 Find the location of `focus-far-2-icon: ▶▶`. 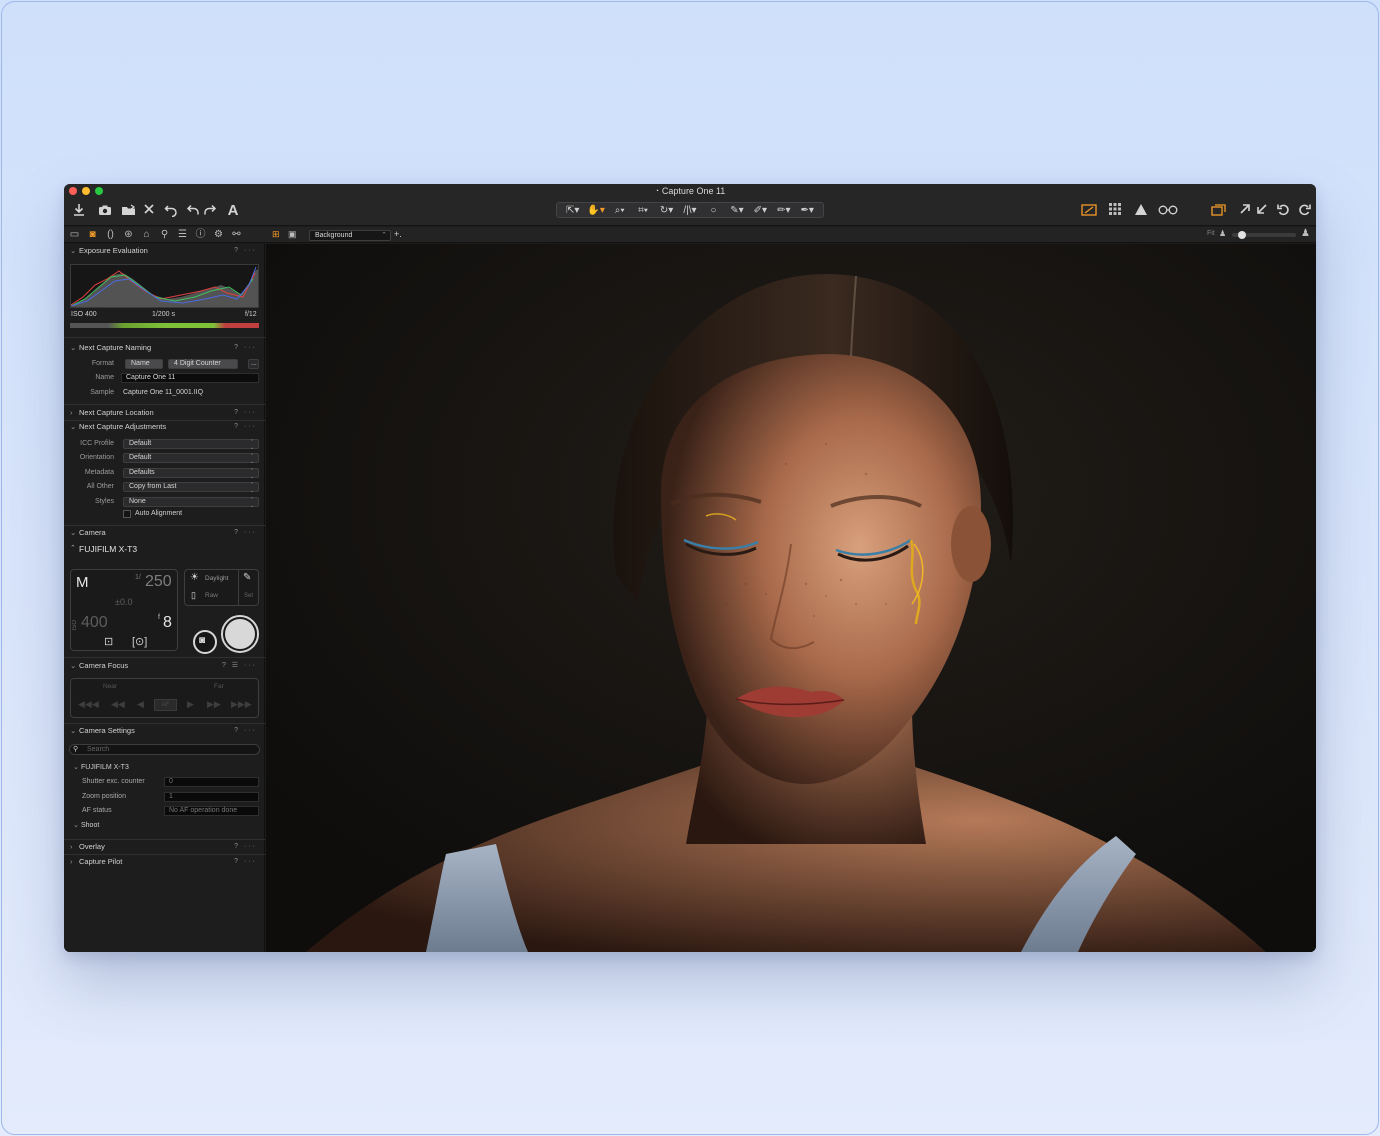

focus-far-2-icon: ▶▶ is located at coordinates (214, 704).